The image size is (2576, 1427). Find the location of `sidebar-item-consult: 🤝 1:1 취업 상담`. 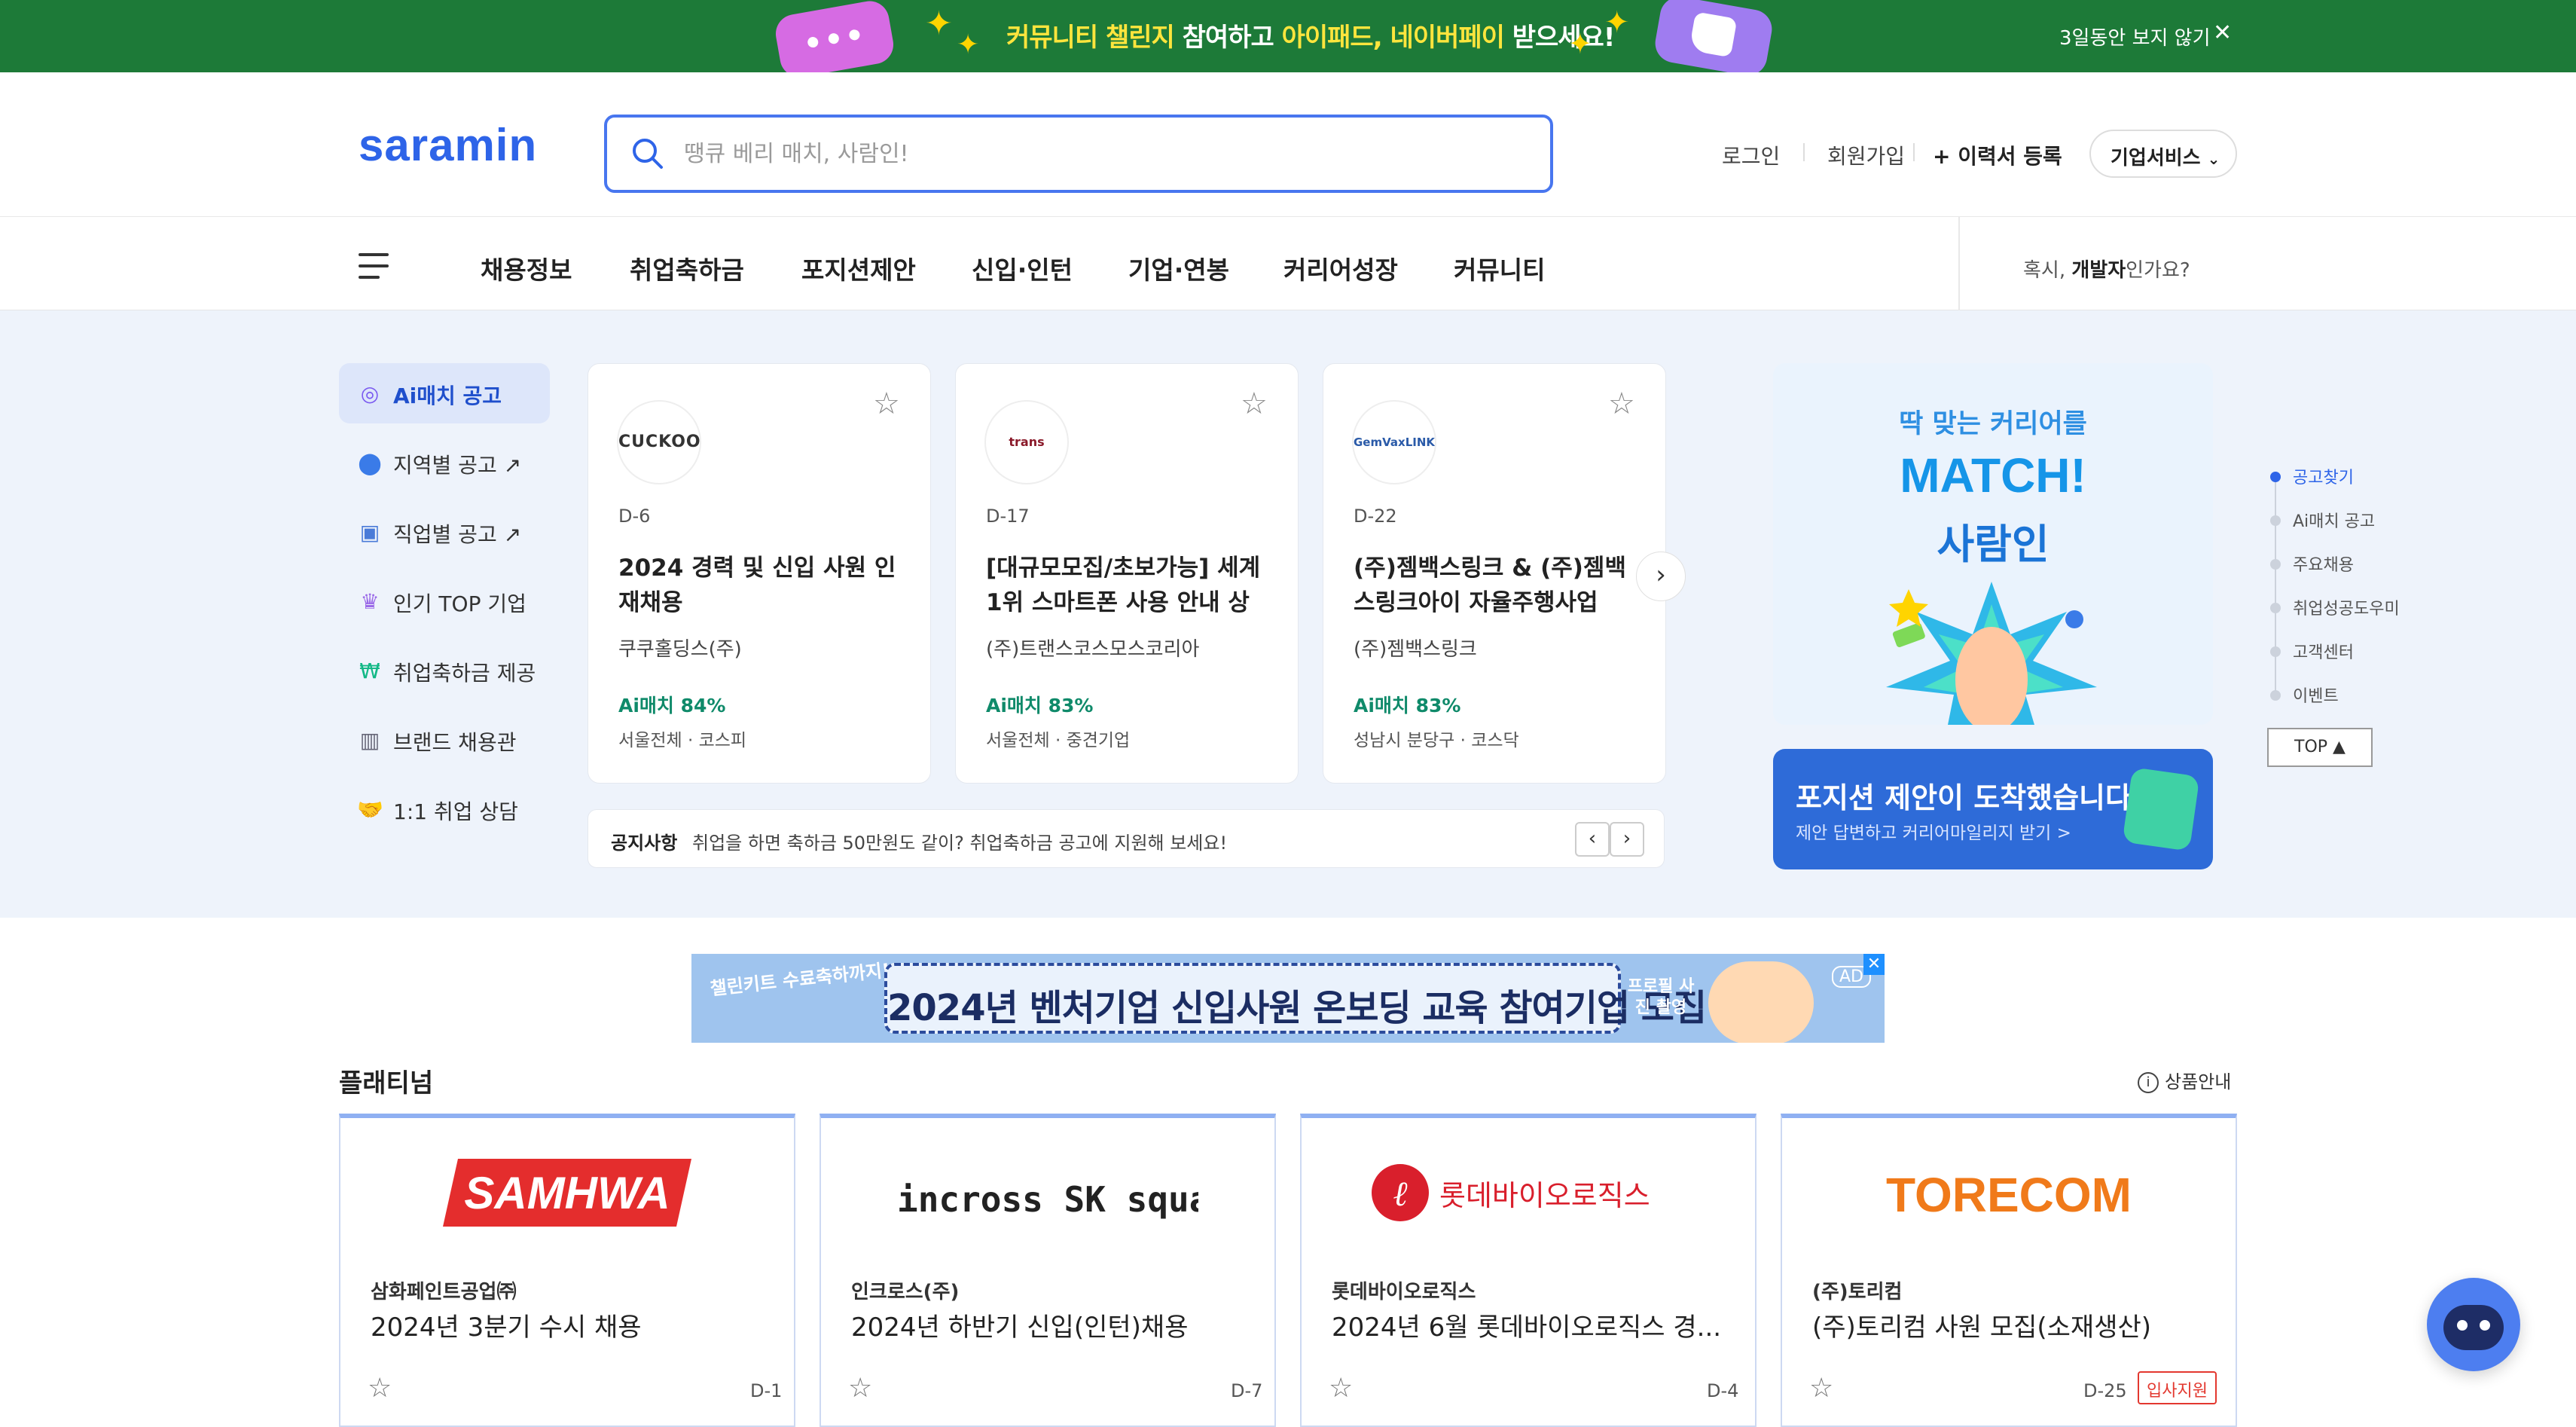

sidebar-item-consult: 🤝 1:1 취업 상담 is located at coordinates (444, 809).